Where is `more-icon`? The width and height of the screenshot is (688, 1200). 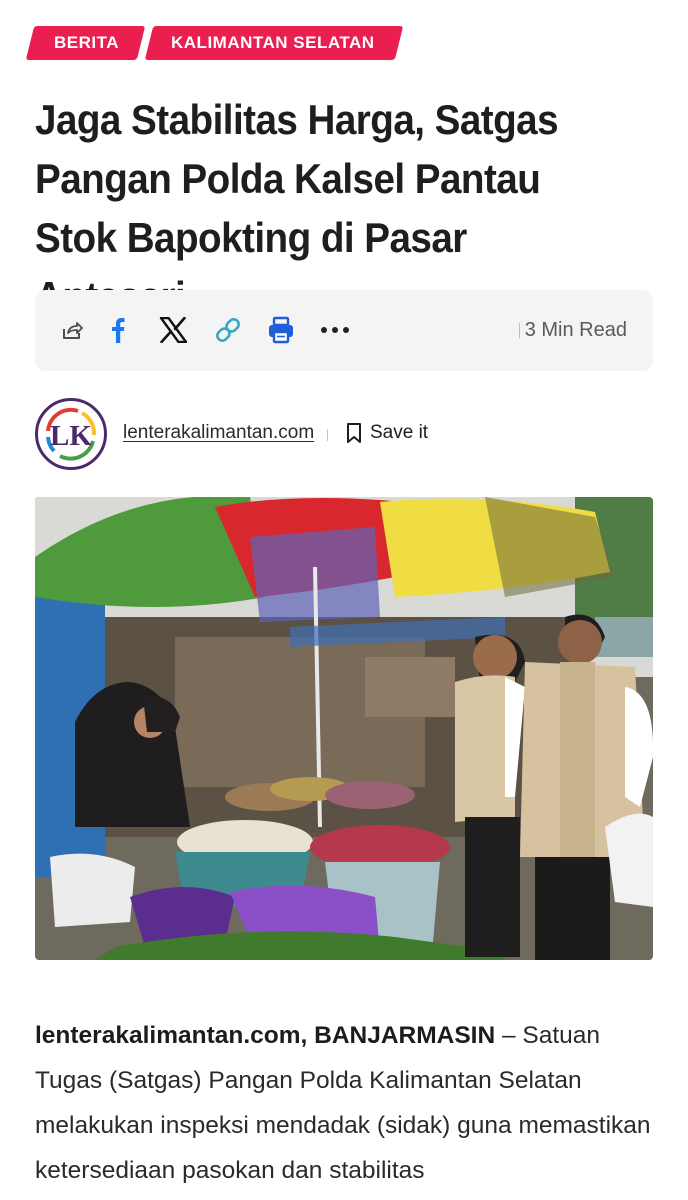
more-icon is located at coordinates (335, 330).